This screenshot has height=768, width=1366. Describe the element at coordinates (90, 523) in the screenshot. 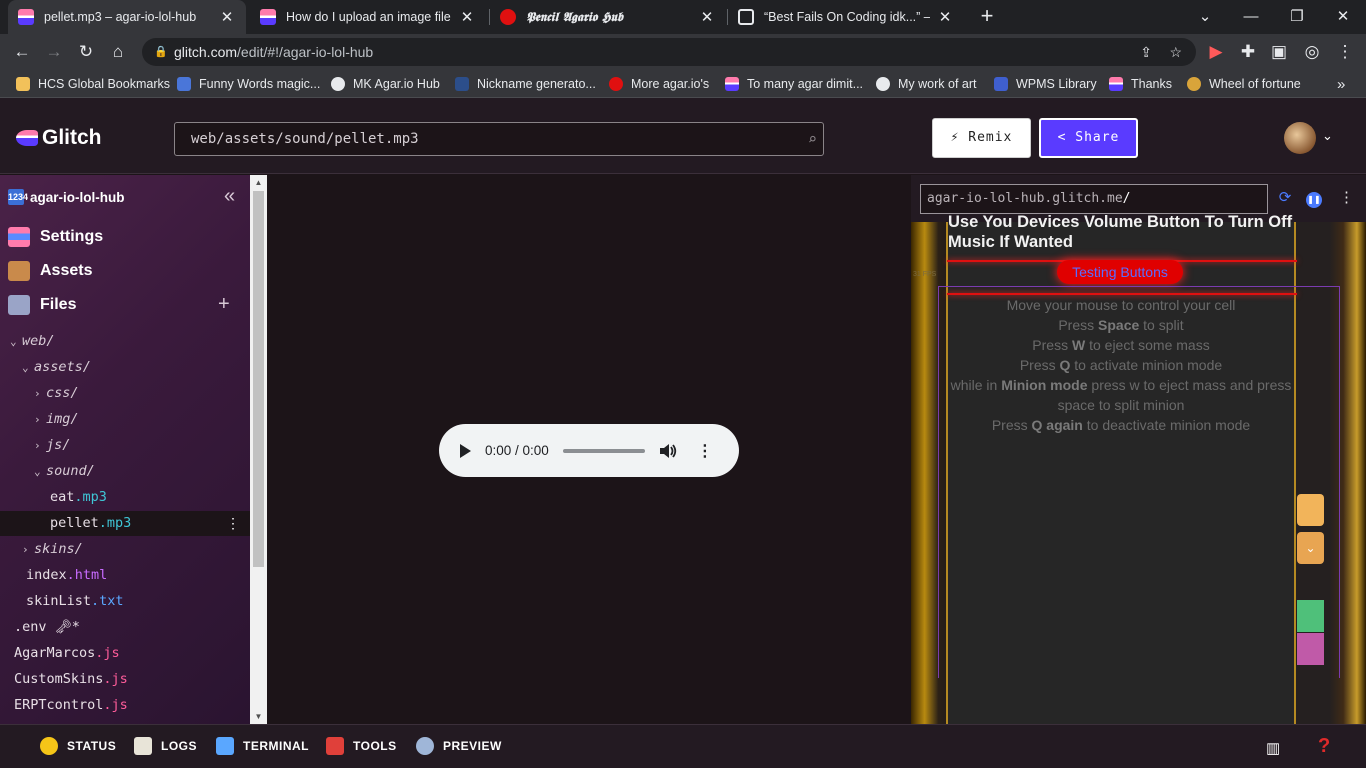

I see `tree-file-pellet-mp3: pellet.mp3` at that location.